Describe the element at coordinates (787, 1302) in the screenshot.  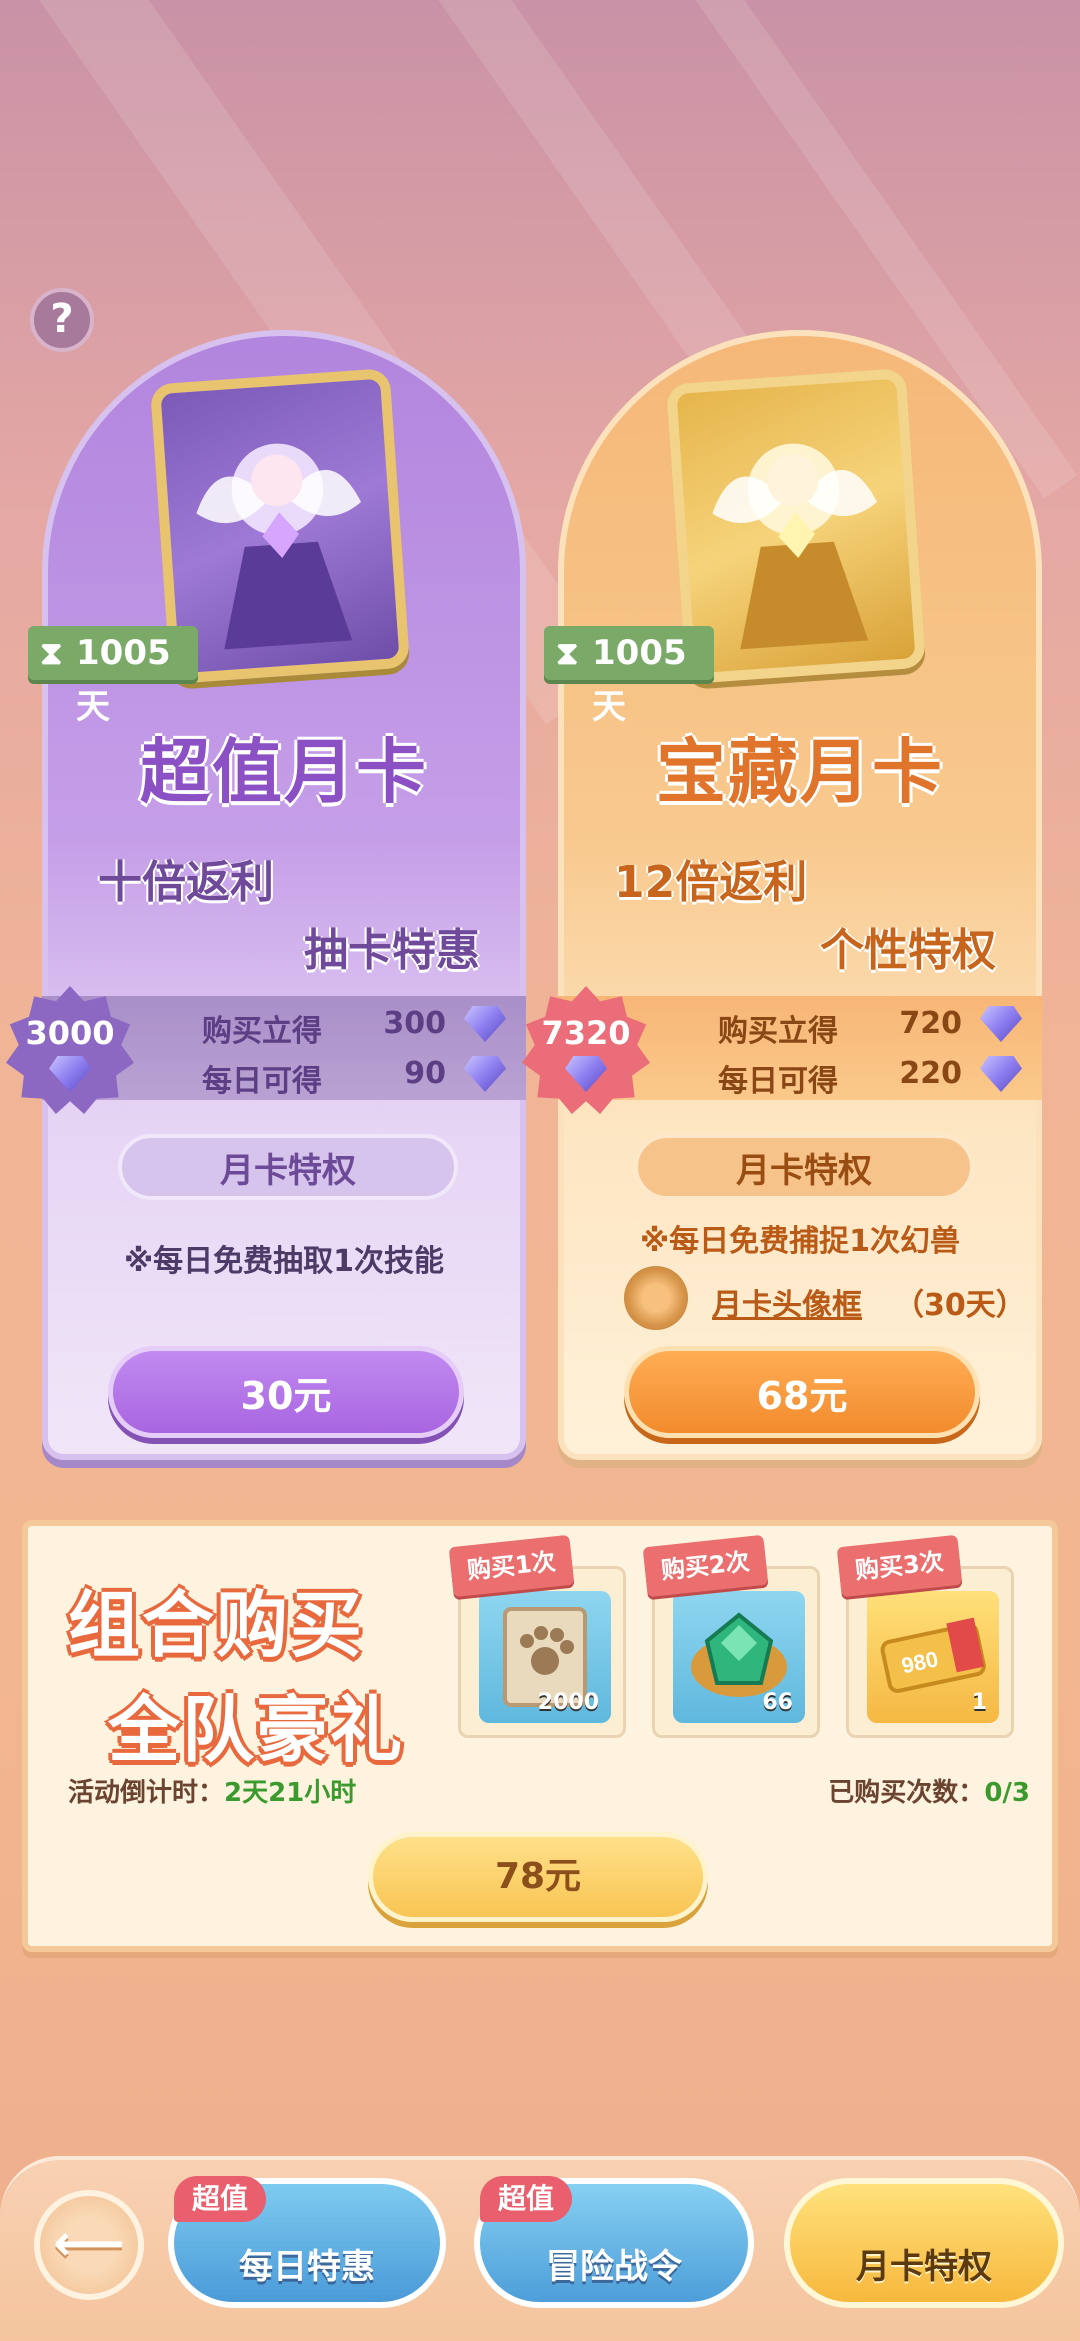
I see `avatar-frame-link: 月卡头像框` at that location.